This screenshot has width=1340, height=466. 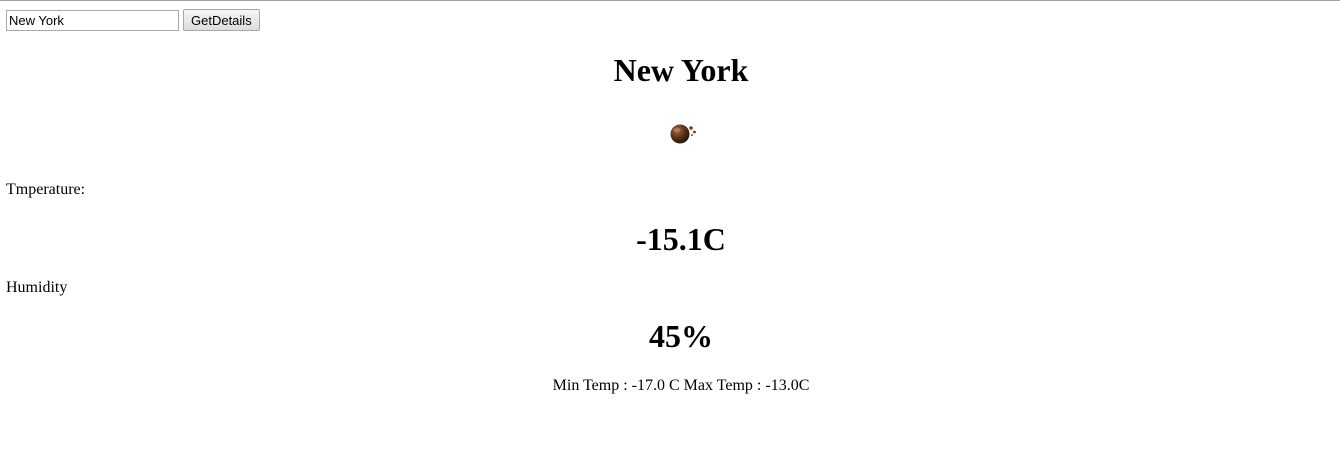 I want to click on temperature-value: -15.1C, so click(x=681, y=239).